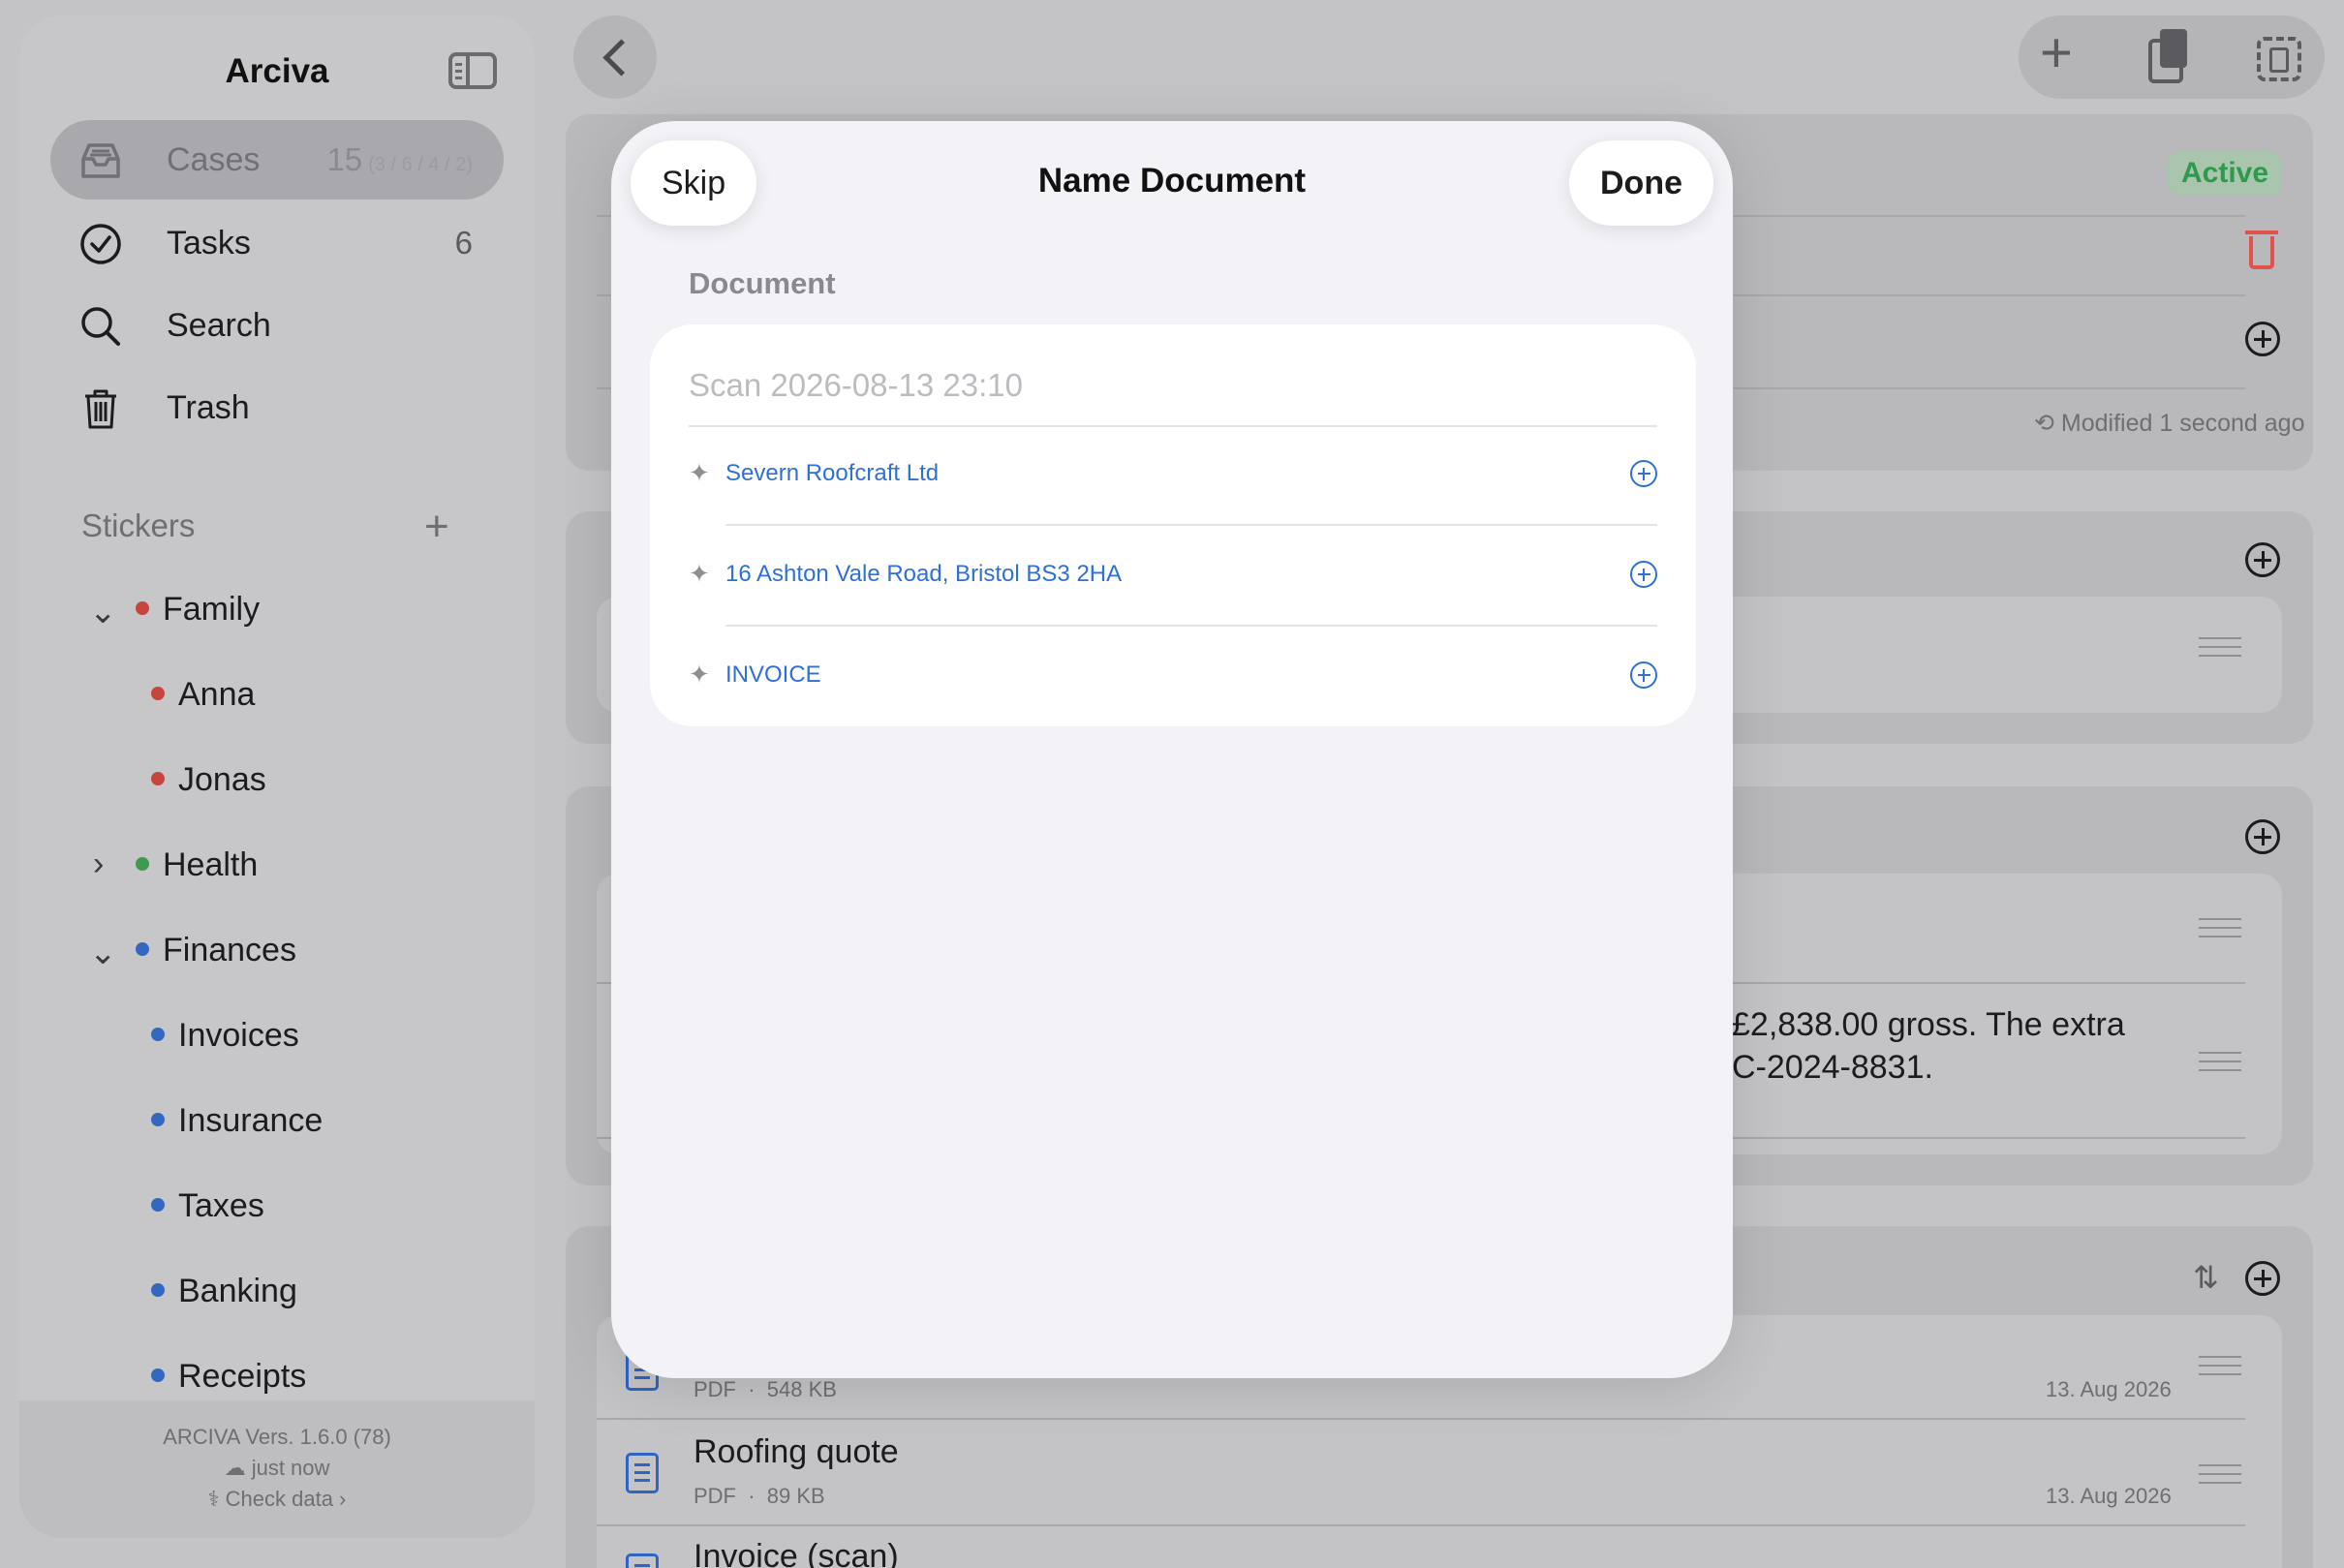 Image resolution: width=2344 pixels, height=1568 pixels. Describe the element at coordinates (1173, 474) in the screenshot. I see `suggestion-row: ✦ Severn Roofcraft Ltd` at that location.